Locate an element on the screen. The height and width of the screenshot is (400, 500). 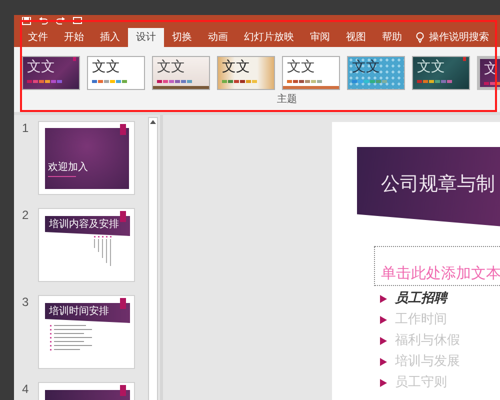
slide-thumbnail: 培训内容及安排 is located at coordinates (86, 245).